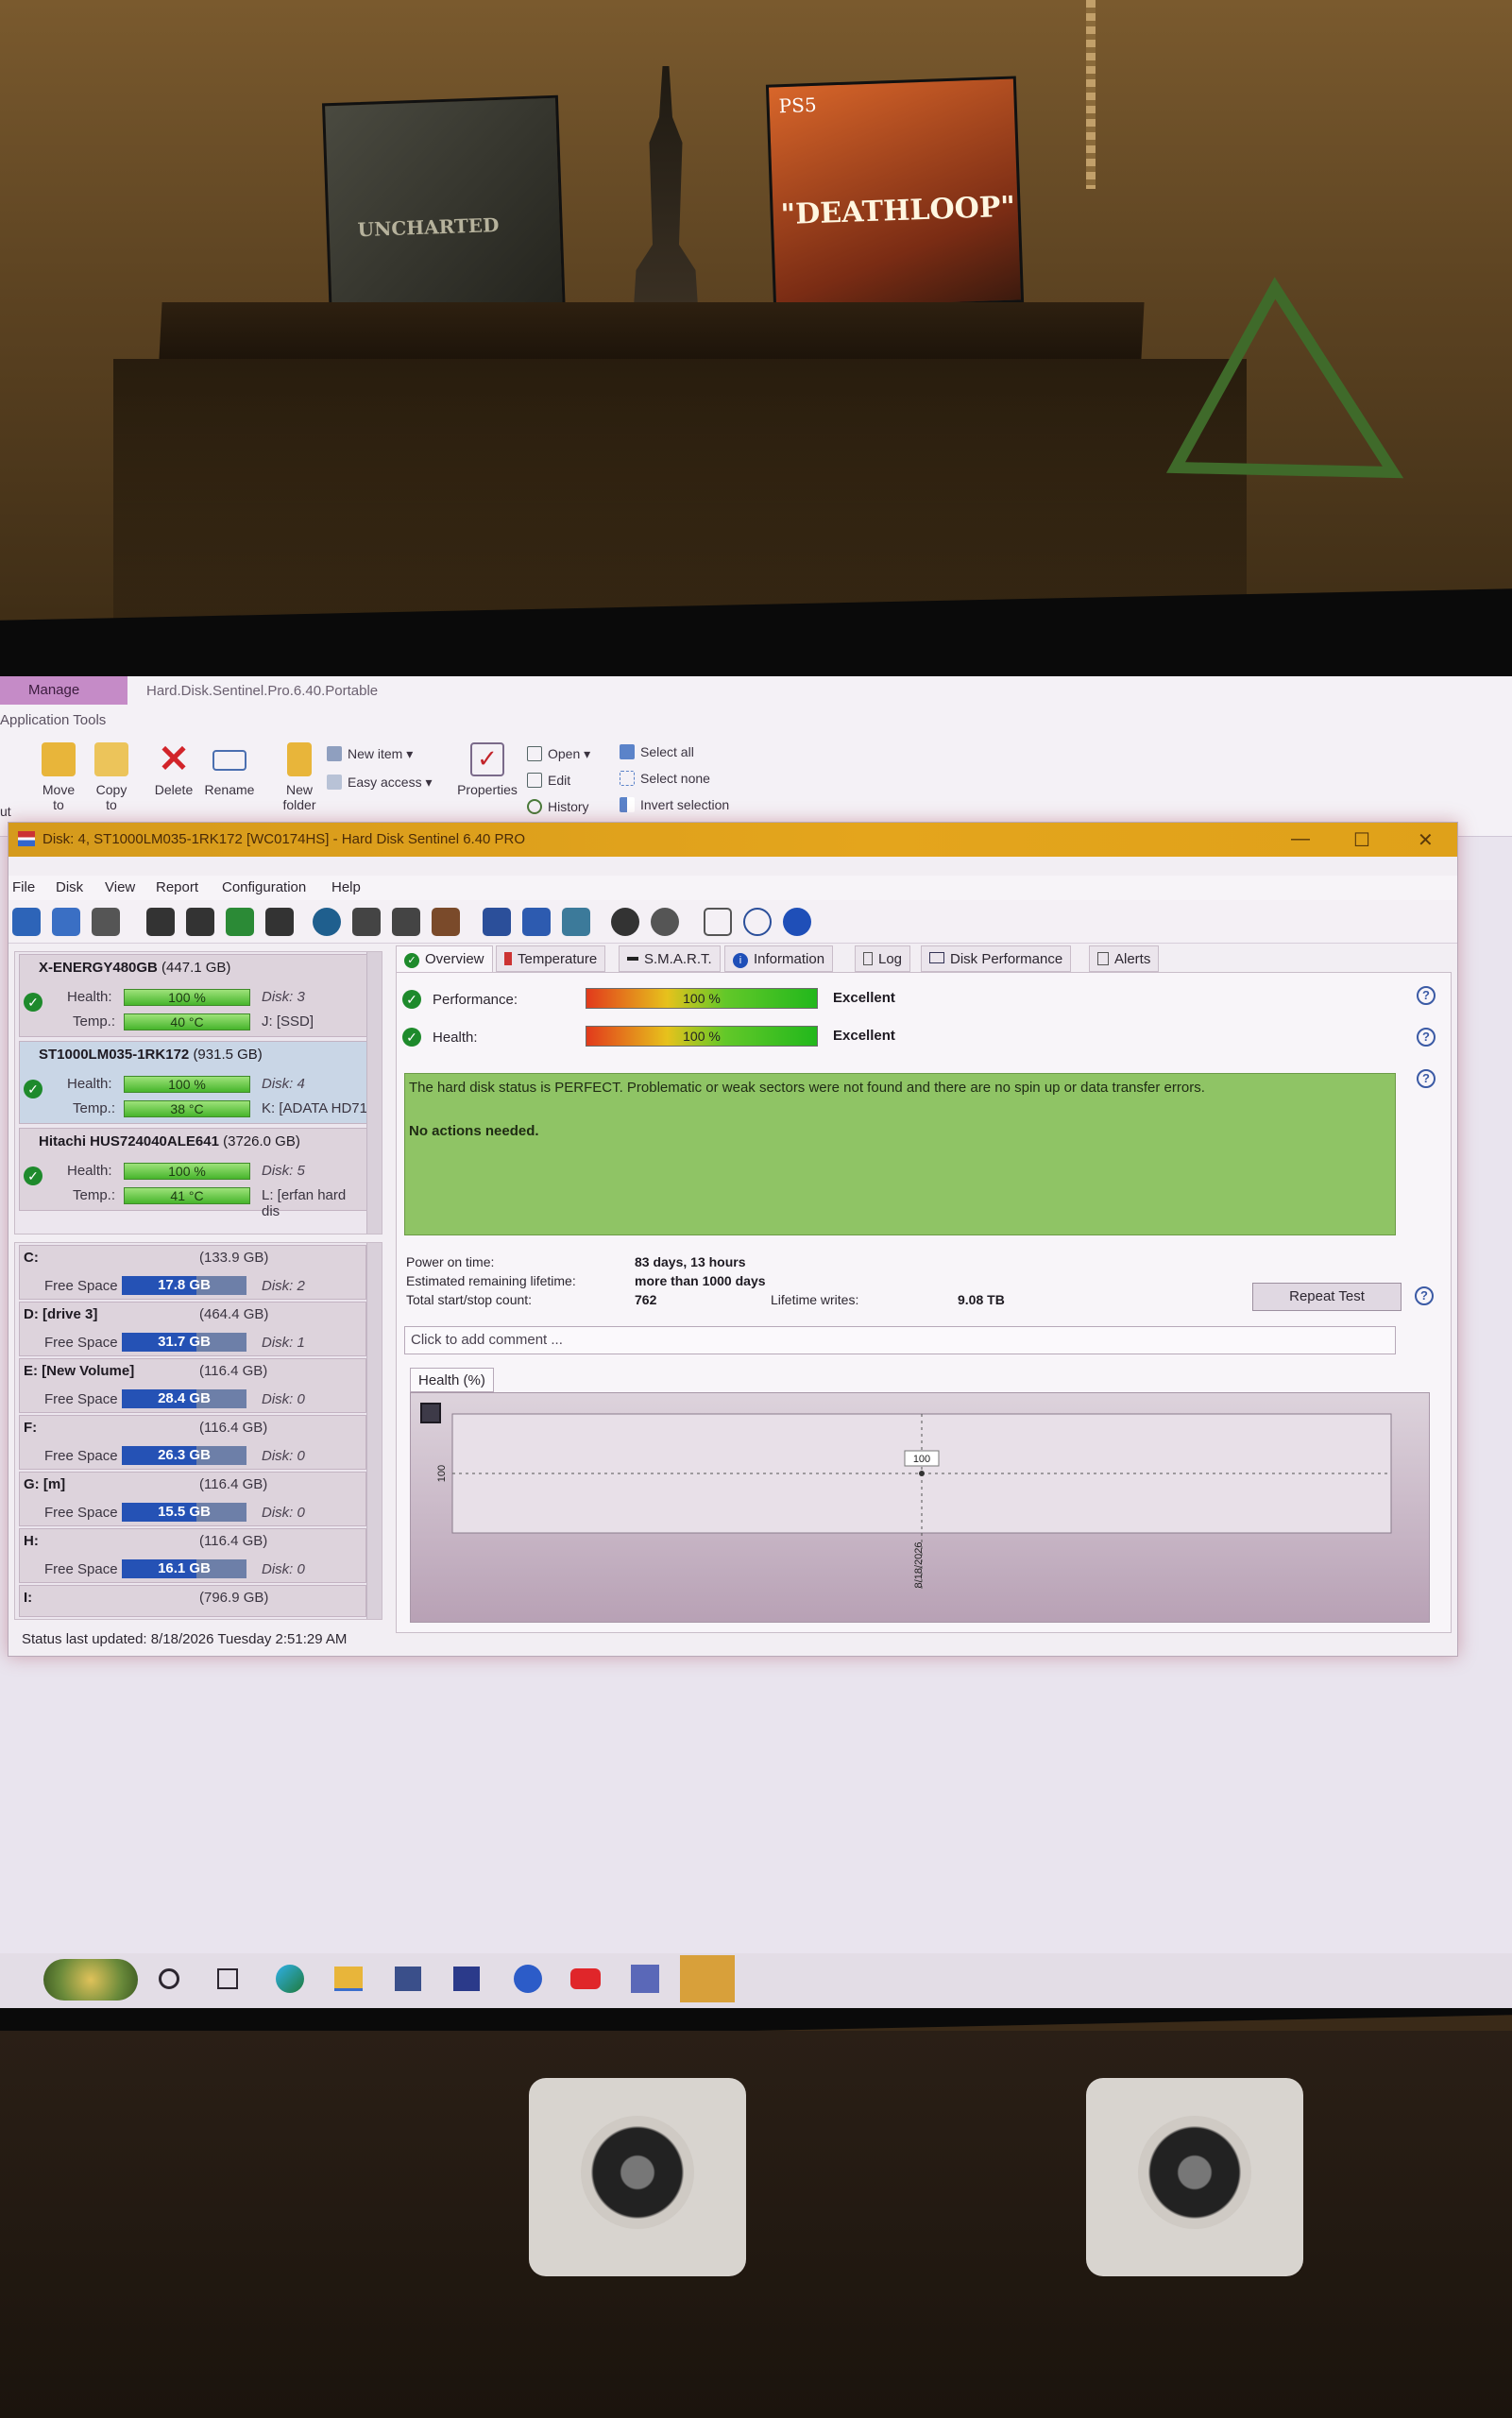  I want to click on app-icon, so click(408, 1979).